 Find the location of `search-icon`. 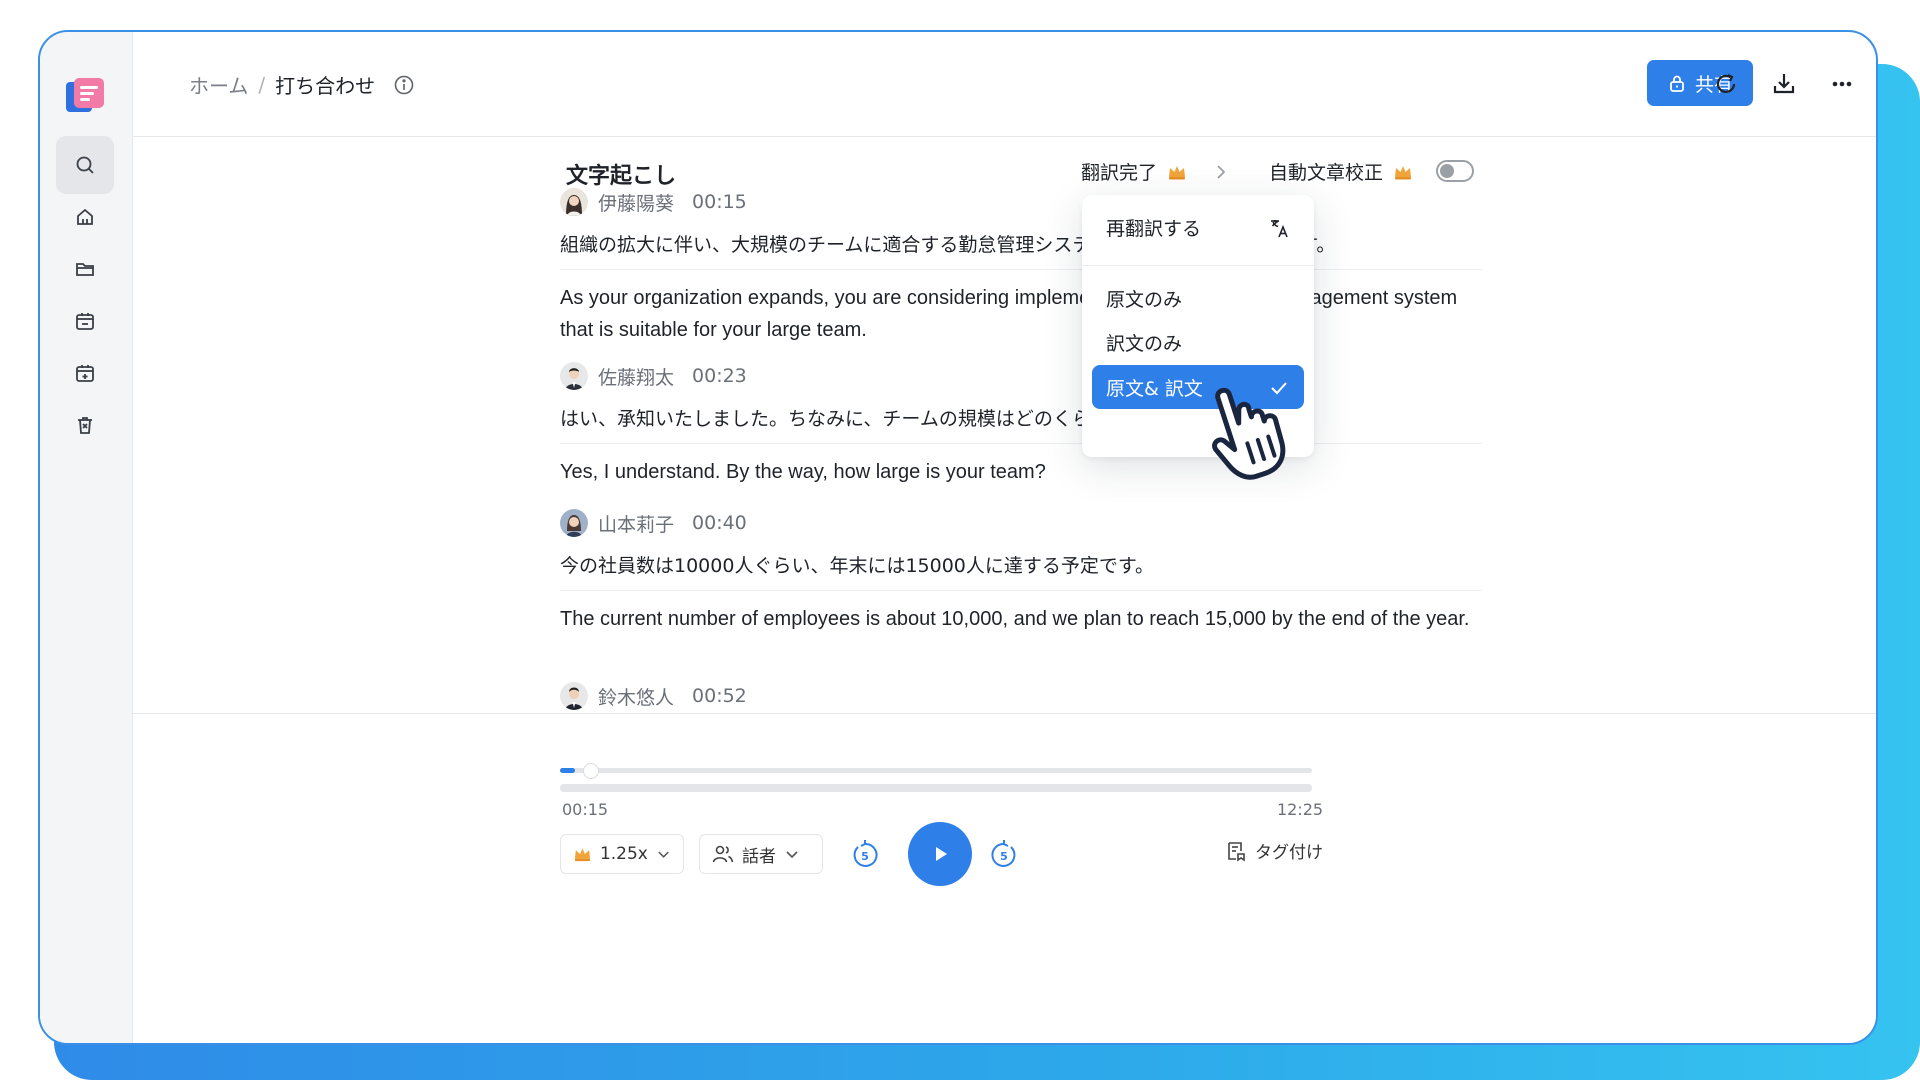

search-icon is located at coordinates (85, 165).